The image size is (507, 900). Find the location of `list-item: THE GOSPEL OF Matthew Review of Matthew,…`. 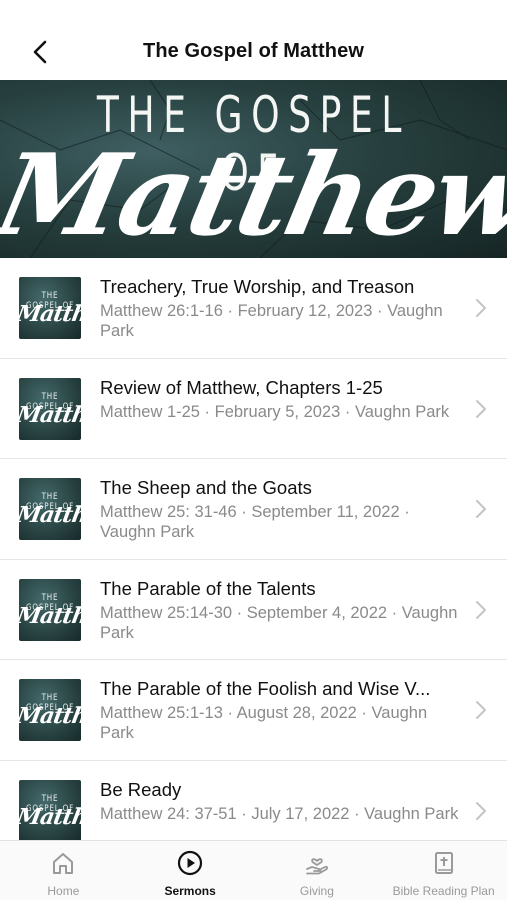

list-item: THE GOSPEL OF Matthew Review of Matthew,… is located at coordinates (253, 408).